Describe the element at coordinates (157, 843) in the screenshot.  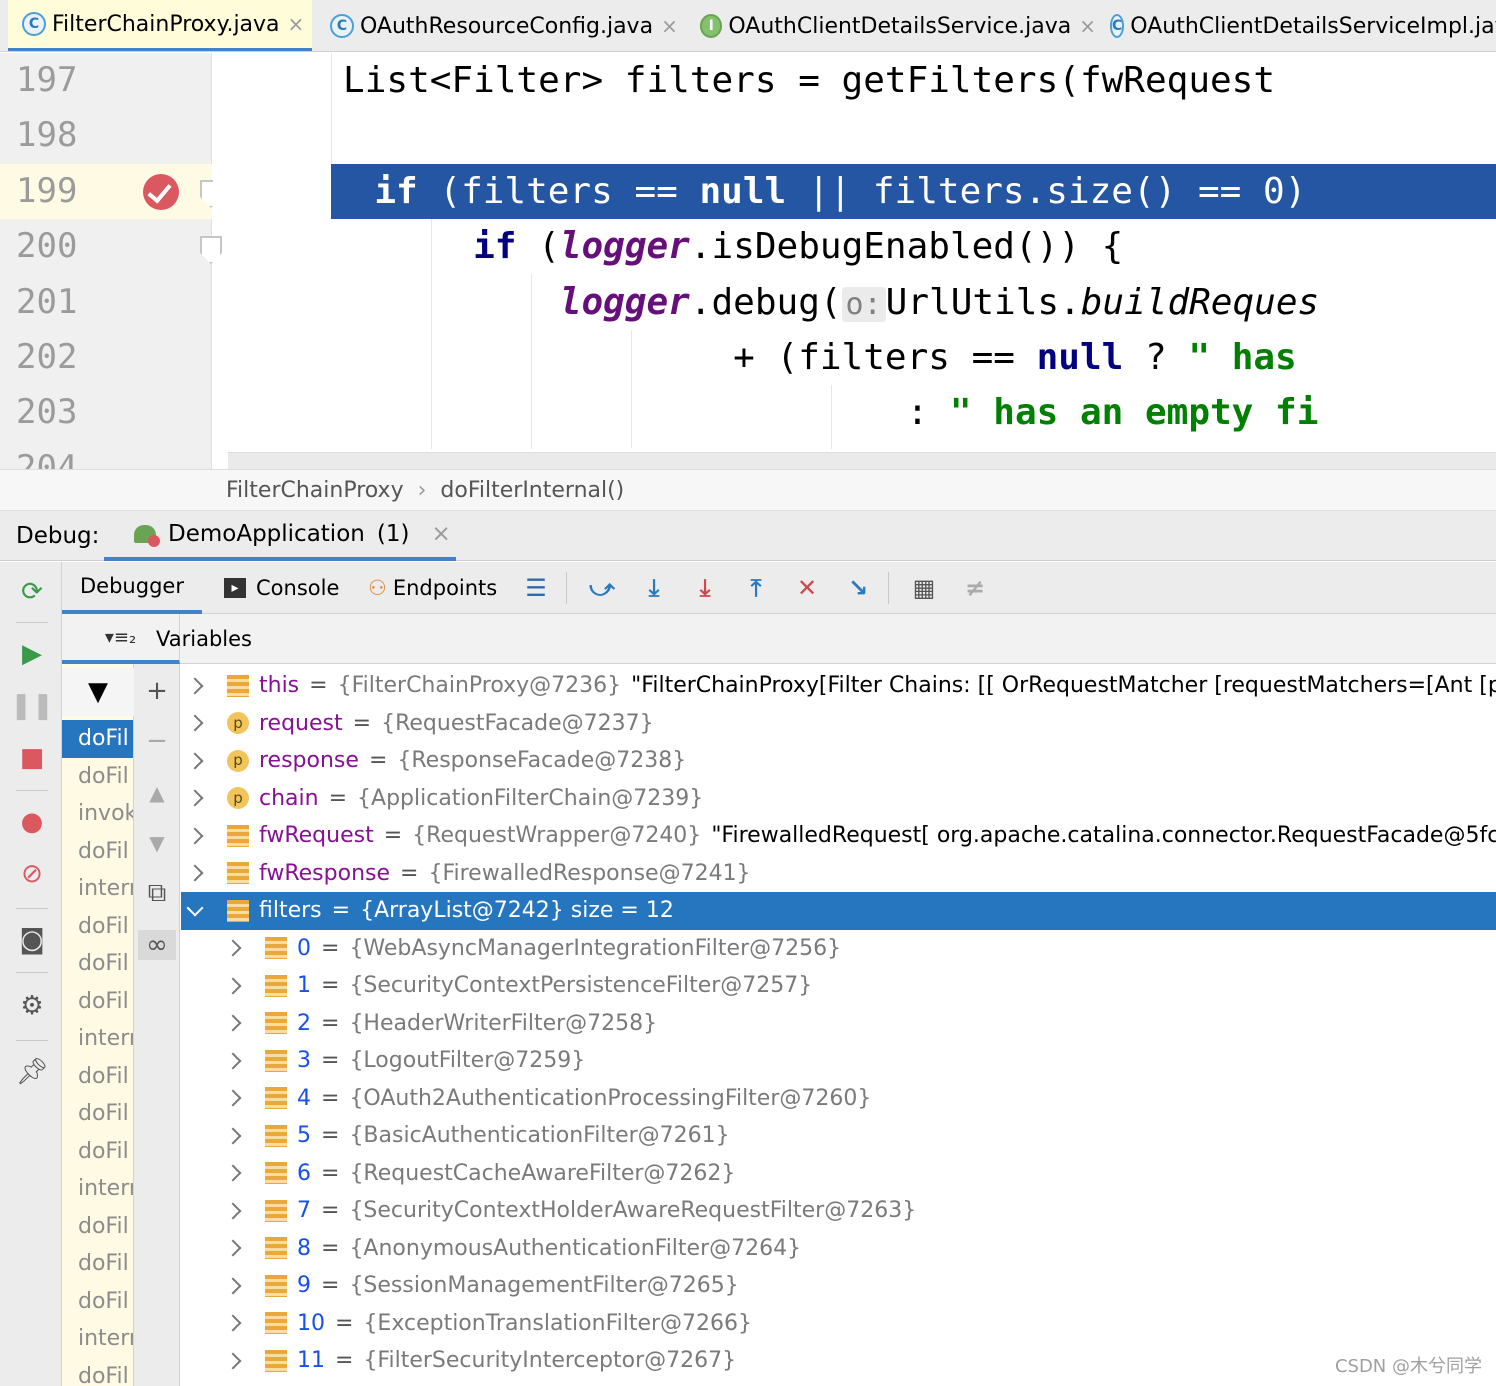
I see `move-down-icon: ▼` at that location.